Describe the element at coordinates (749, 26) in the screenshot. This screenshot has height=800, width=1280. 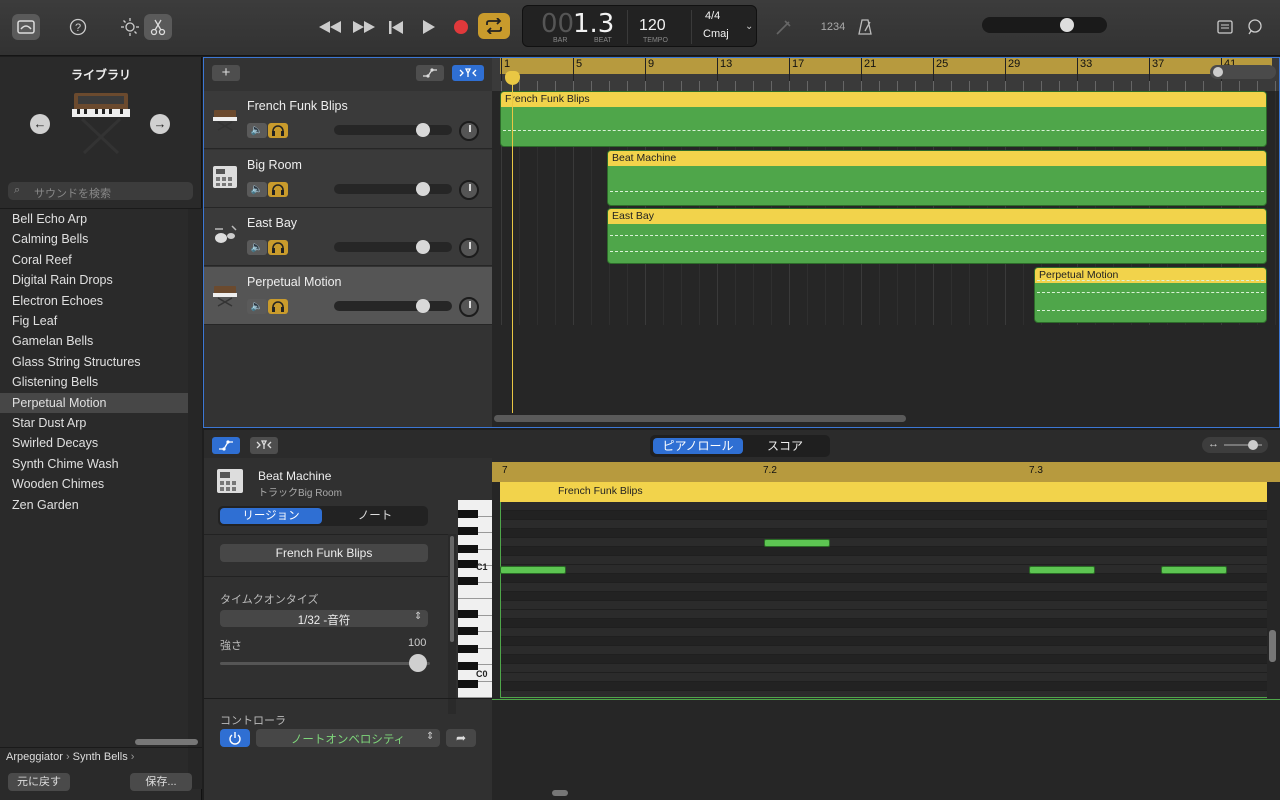
I see `chevron-down-icon: ⌄` at that location.